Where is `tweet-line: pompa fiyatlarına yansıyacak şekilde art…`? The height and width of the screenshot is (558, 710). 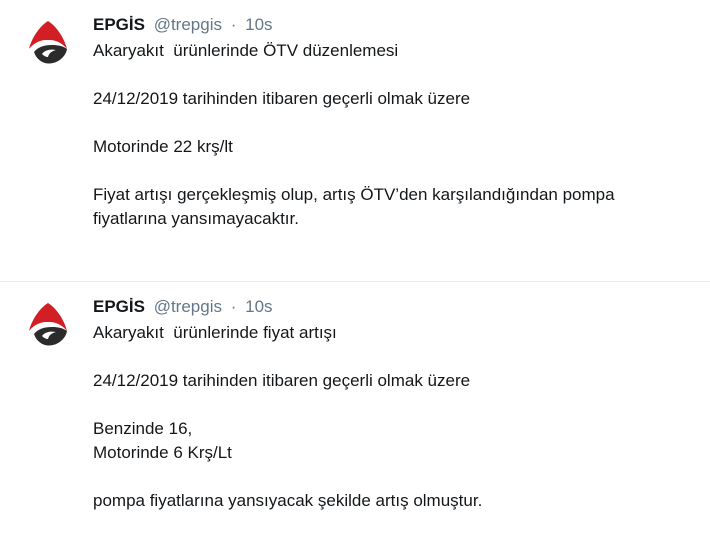 tweet-line: pompa fiyatlarına yansıyacak şekilde art… is located at coordinates (288, 500).